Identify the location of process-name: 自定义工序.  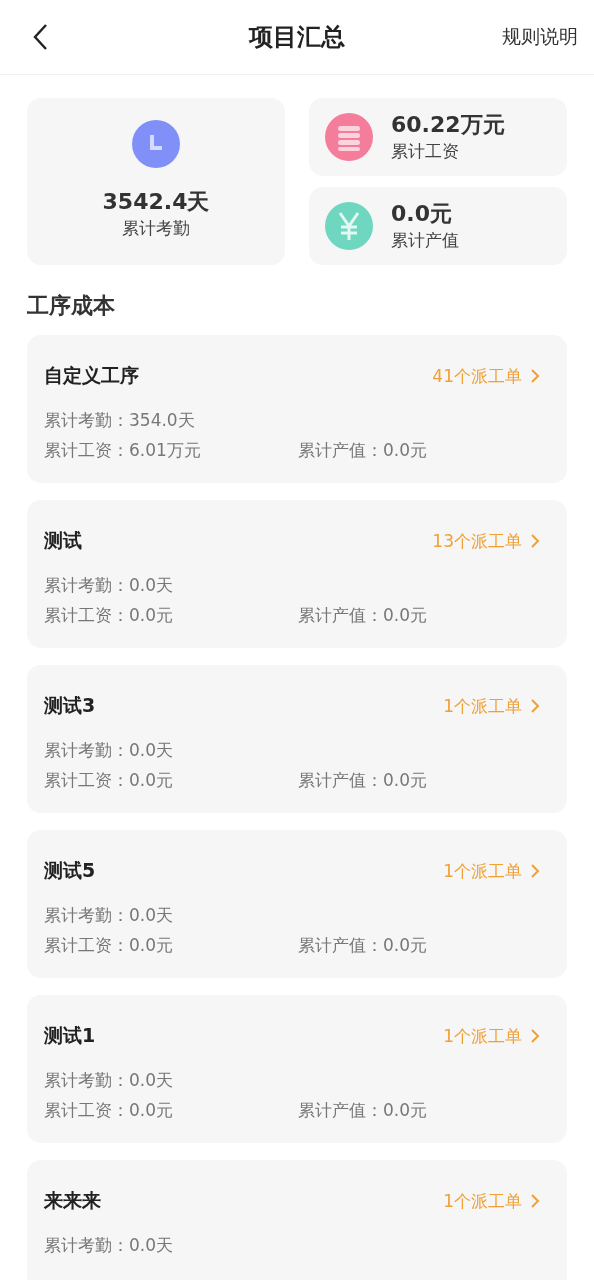
(91, 375).